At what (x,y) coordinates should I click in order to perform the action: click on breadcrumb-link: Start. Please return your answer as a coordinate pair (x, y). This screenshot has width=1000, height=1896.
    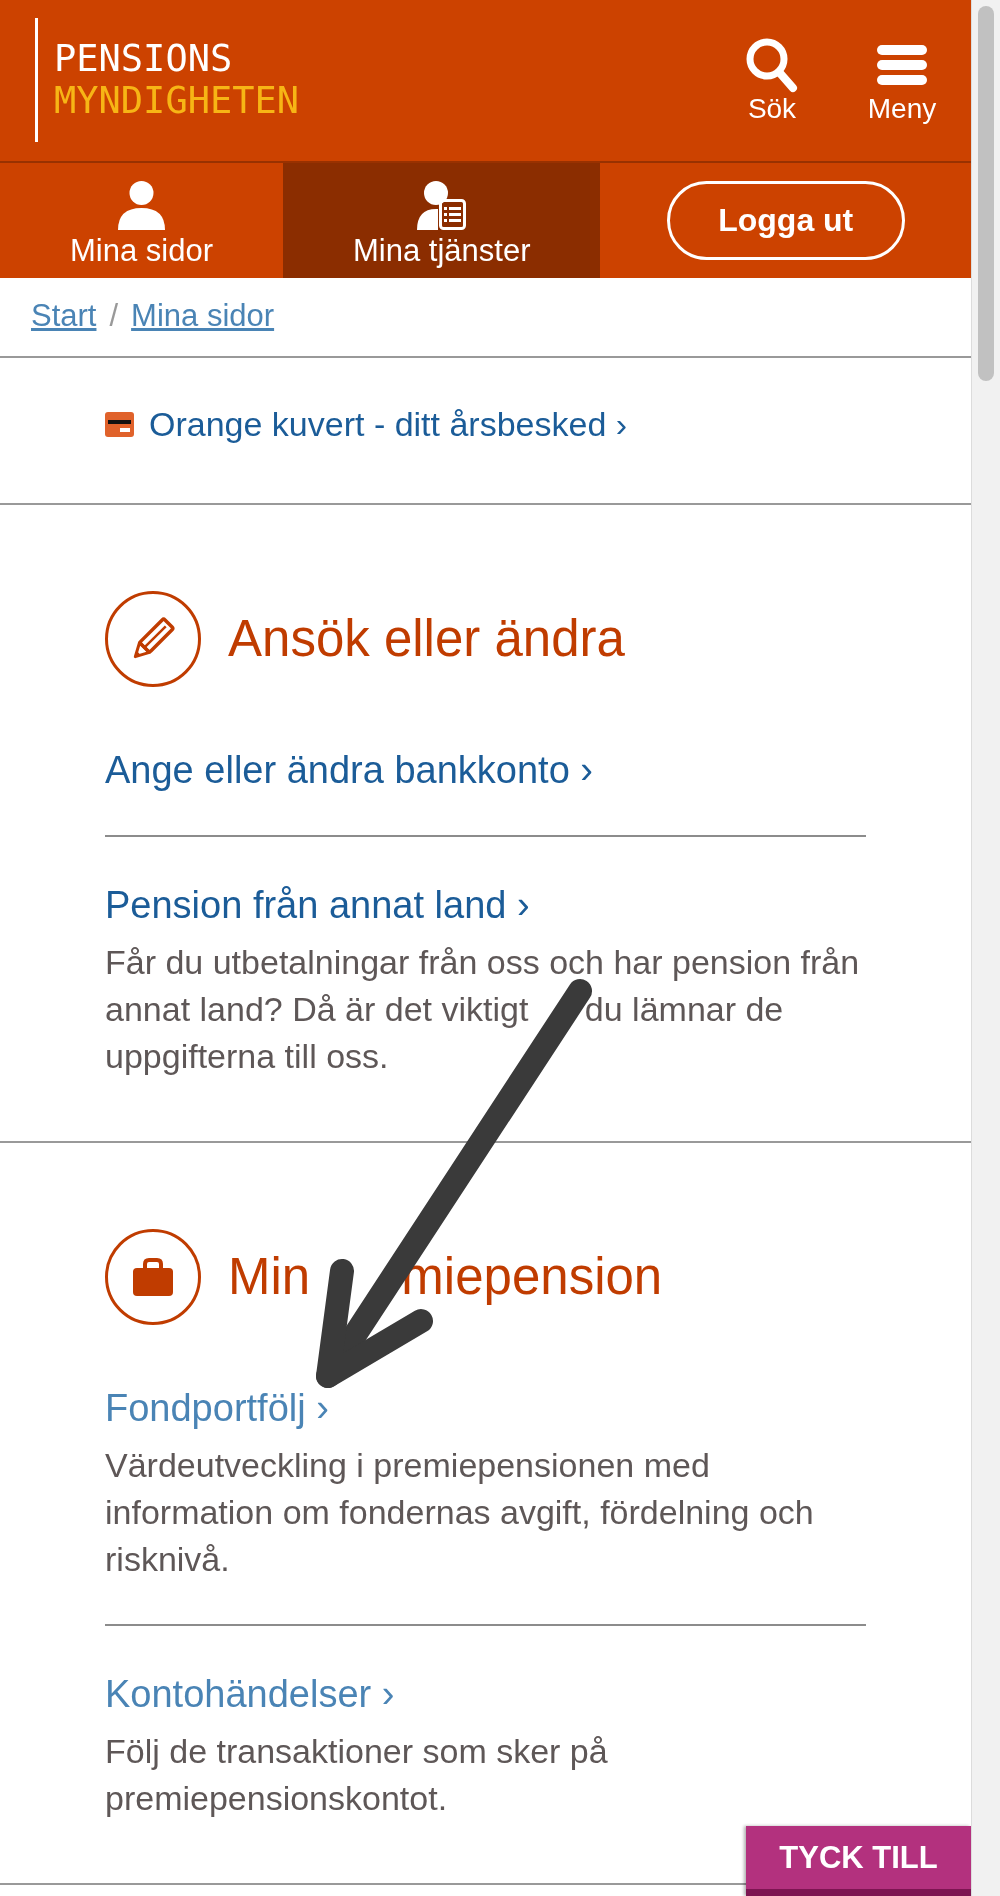
    Looking at the image, I should click on (64, 327).